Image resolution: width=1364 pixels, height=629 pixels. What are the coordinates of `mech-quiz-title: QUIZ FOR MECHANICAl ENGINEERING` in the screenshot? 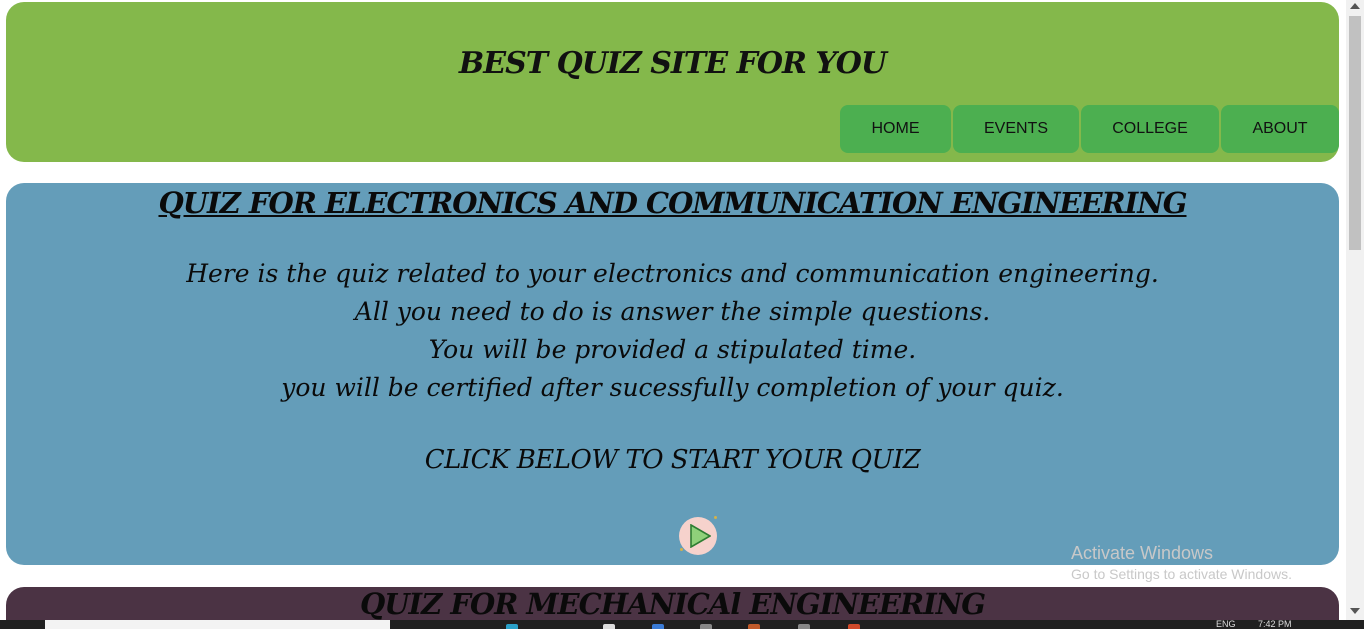 It's located at (673, 604).